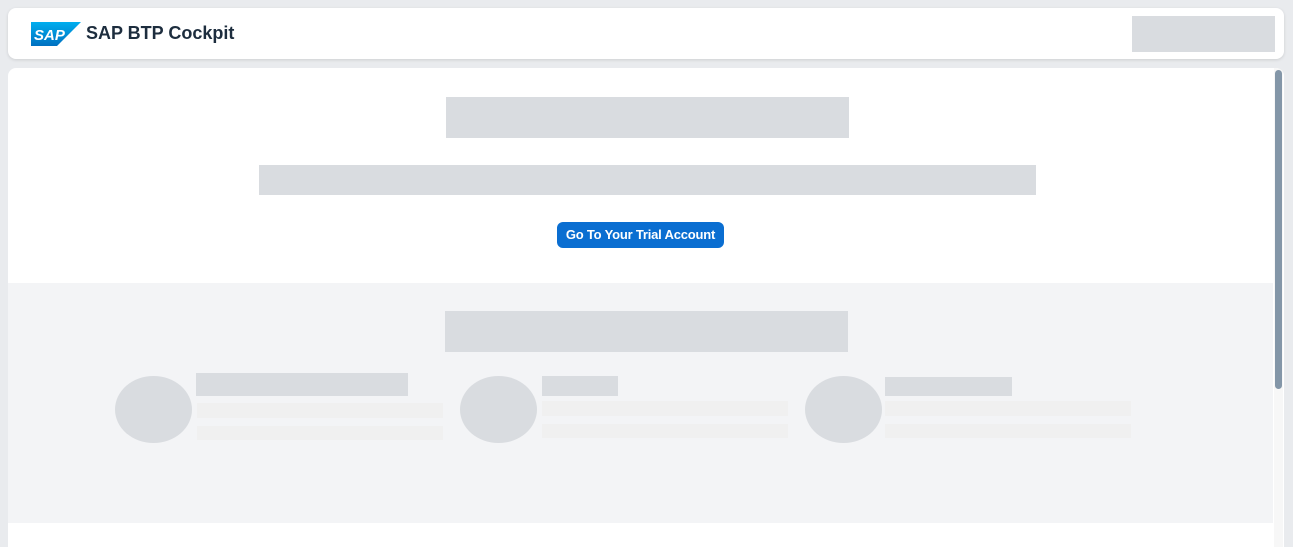 The height and width of the screenshot is (547, 1293). What do you see at coordinates (1278, 229) in the screenshot?
I see `scrollbar-thumb` at bounding box center [1278, 229].